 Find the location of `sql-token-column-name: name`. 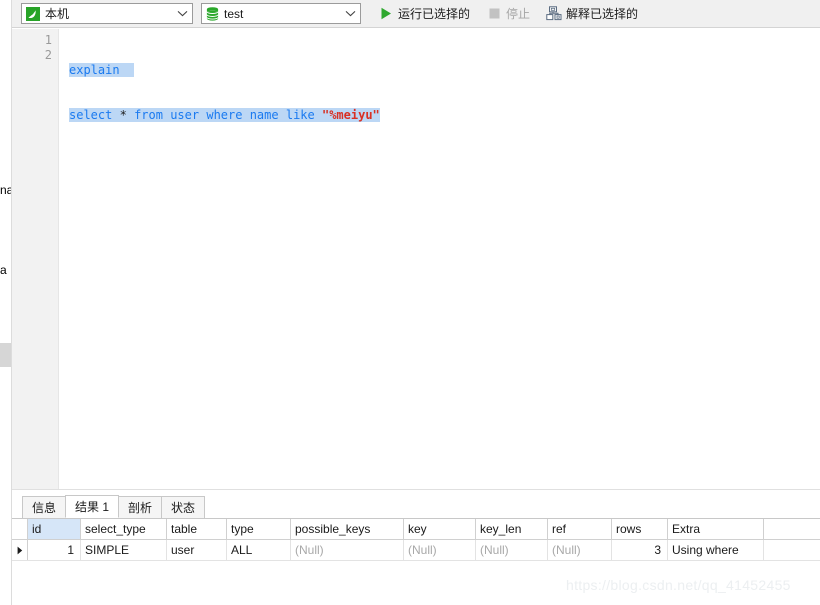

sql-token-column-name: name is located at coordinates (264, 115).